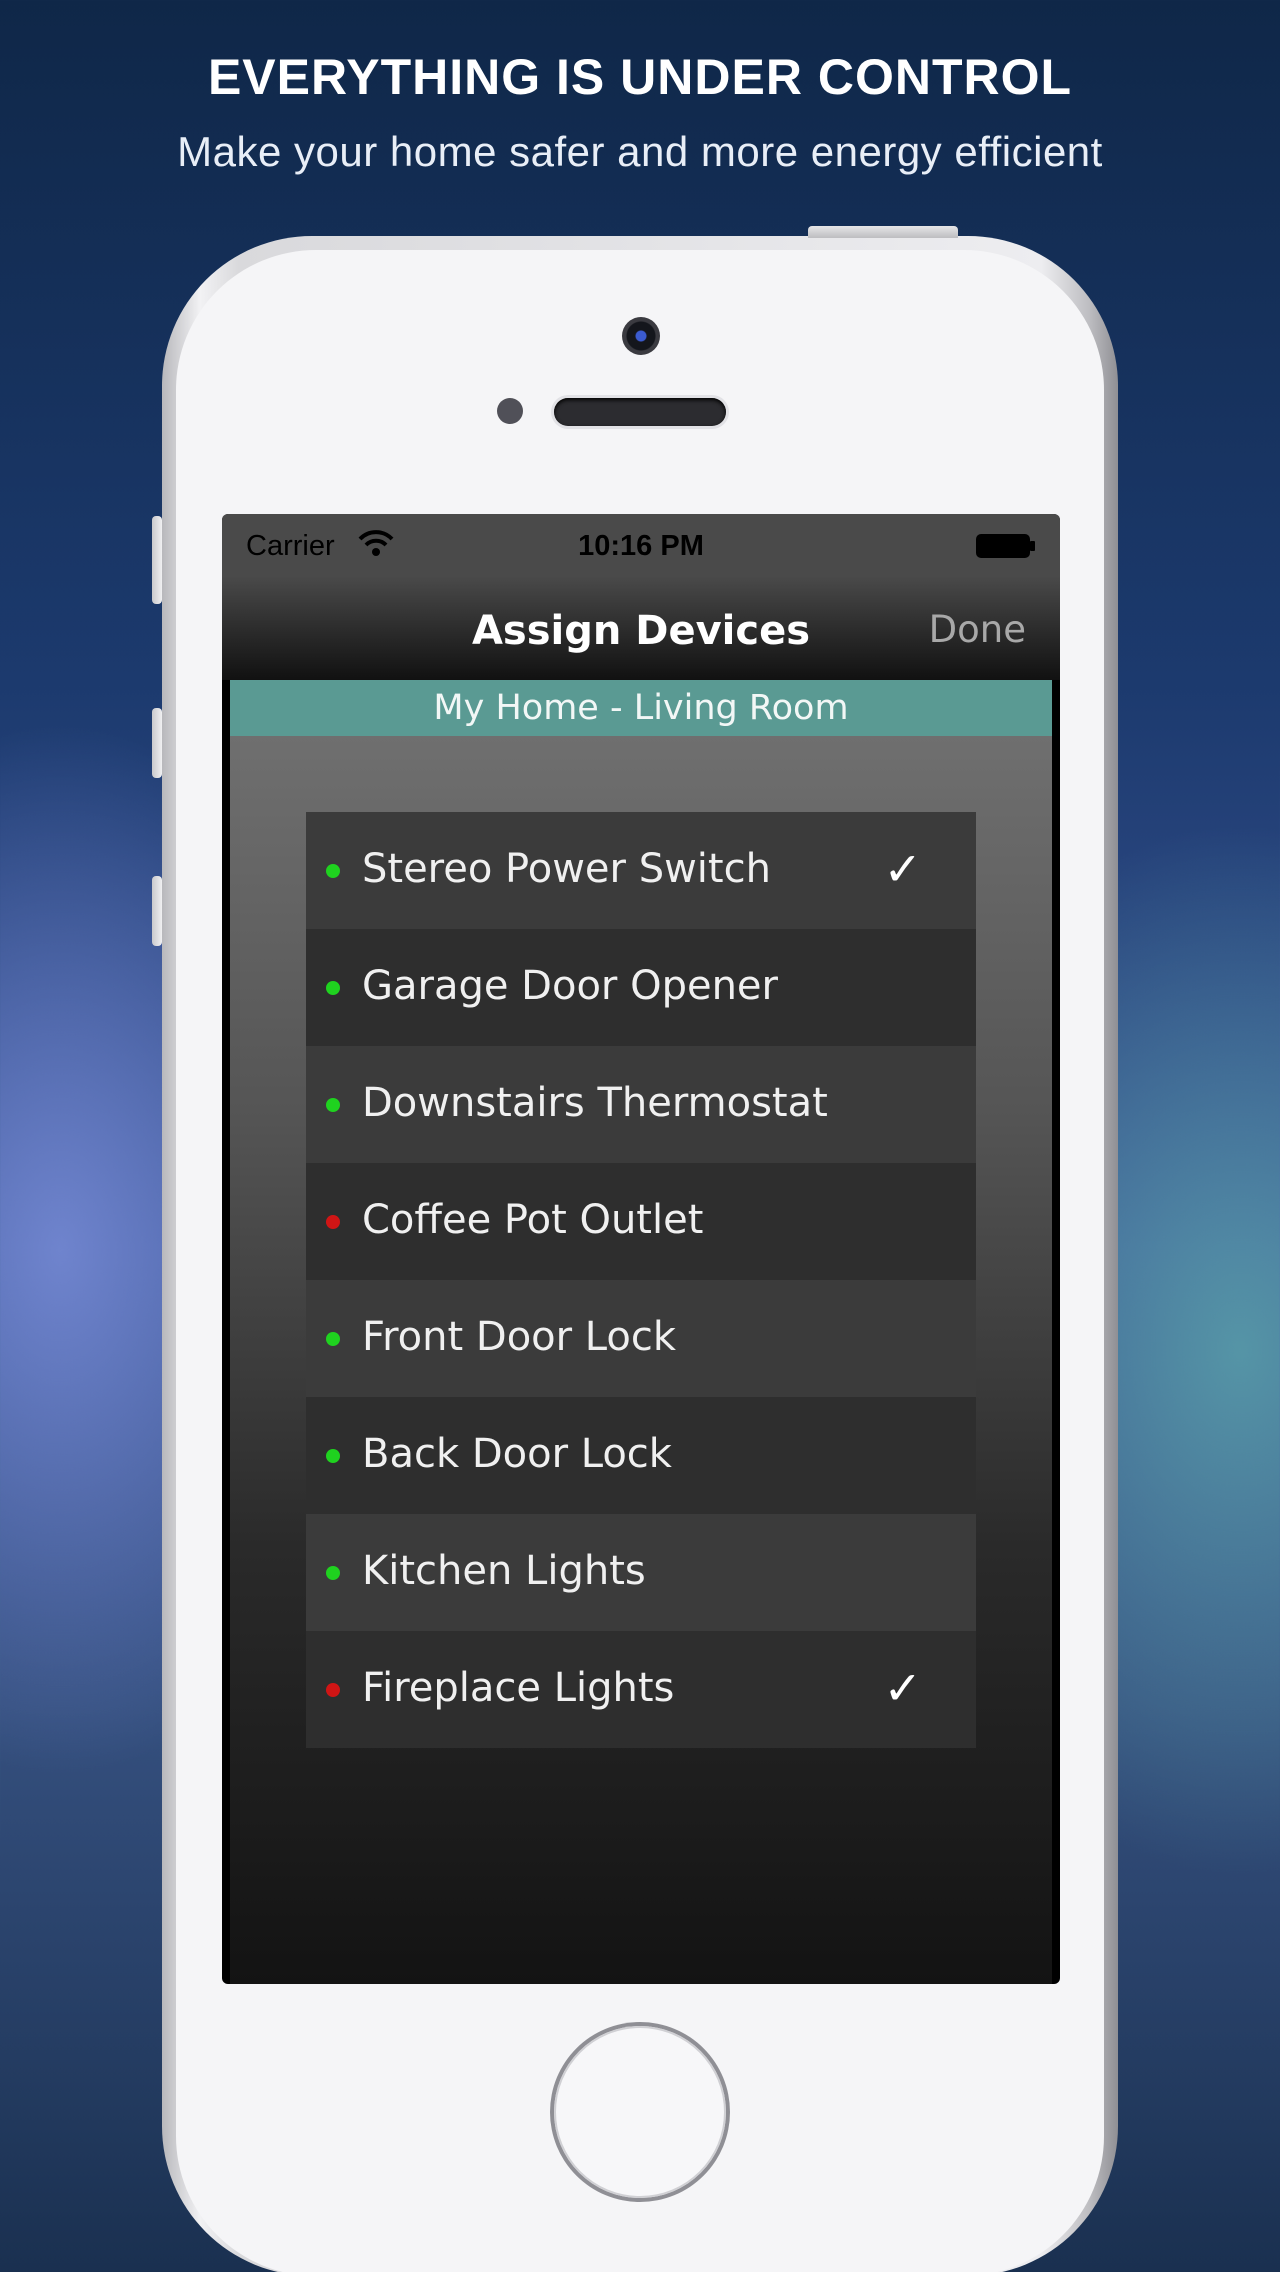 The image size is (1280, 2272). Describe the element at coordinates (517, 1454) in the screenshot. I see `device-name: Back Door Lock` at that location.